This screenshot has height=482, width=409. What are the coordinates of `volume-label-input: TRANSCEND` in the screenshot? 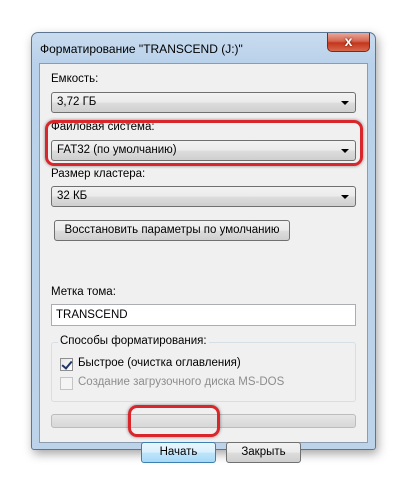 It's located at (203, 315).